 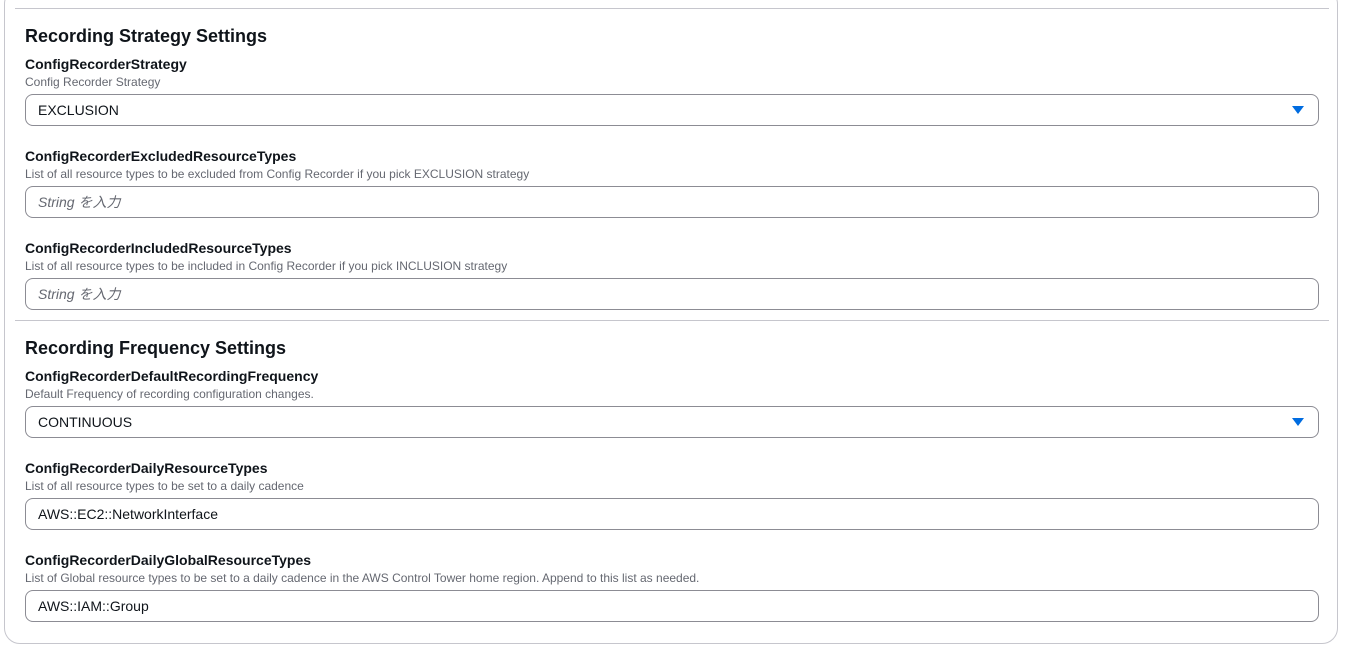 I want to click on included-resource-types-label: ConfigRecorderIncludedResourceTypes, so click(x=158, y=248).